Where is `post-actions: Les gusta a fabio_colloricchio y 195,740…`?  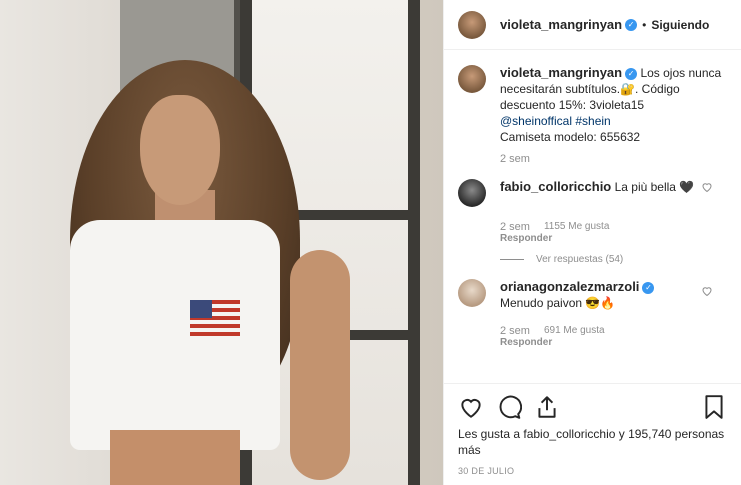
post-actions: Les gusta a fabio_colloricchio y 195,740… is located at coordinates (592, 434).